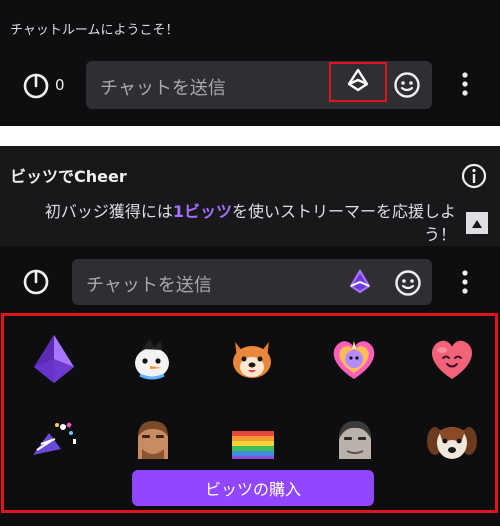 The width and height of the screenshot is (500, 526). I want to click on cheermote-rainbow-flag, so click(253, 439).